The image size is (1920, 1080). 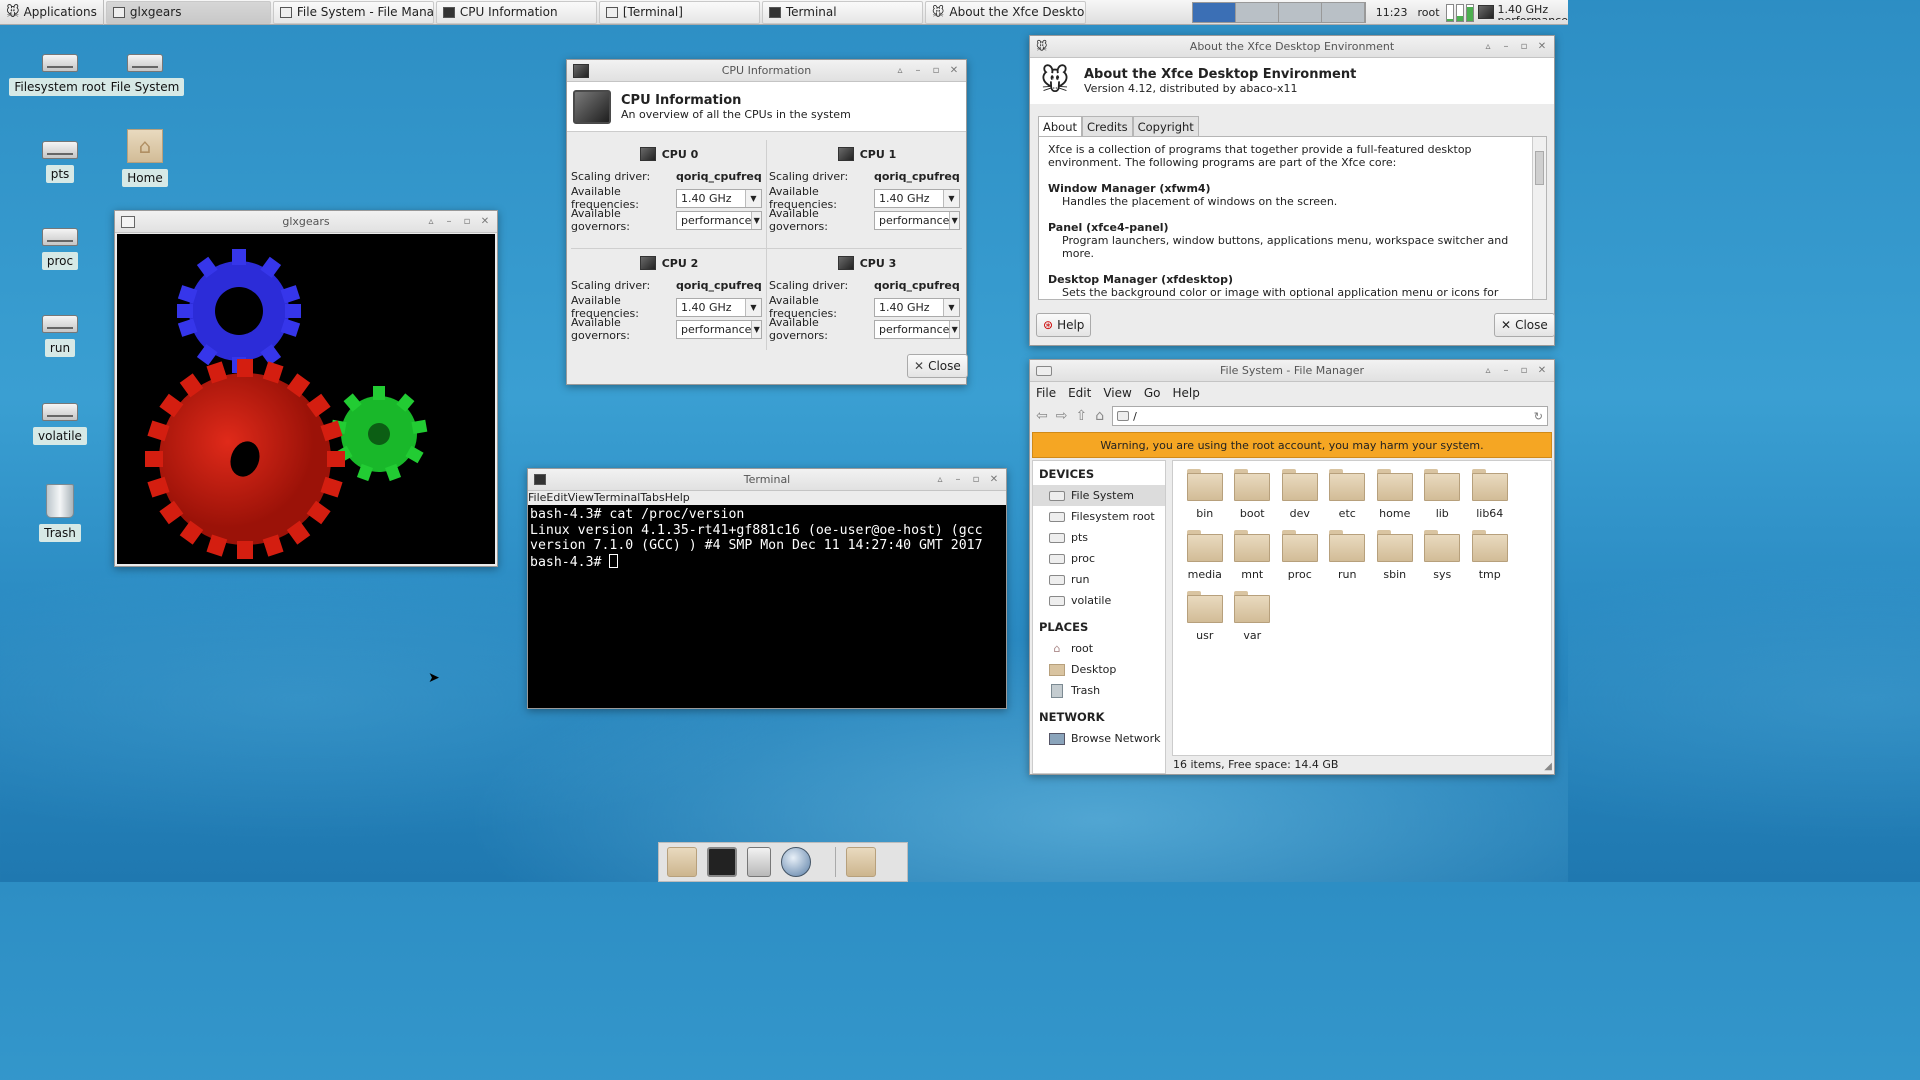 What do you see at coordinates (1099, 537) in the screenshot?
I see `side-item-pts: pts` at bounding box center [1099, 537].